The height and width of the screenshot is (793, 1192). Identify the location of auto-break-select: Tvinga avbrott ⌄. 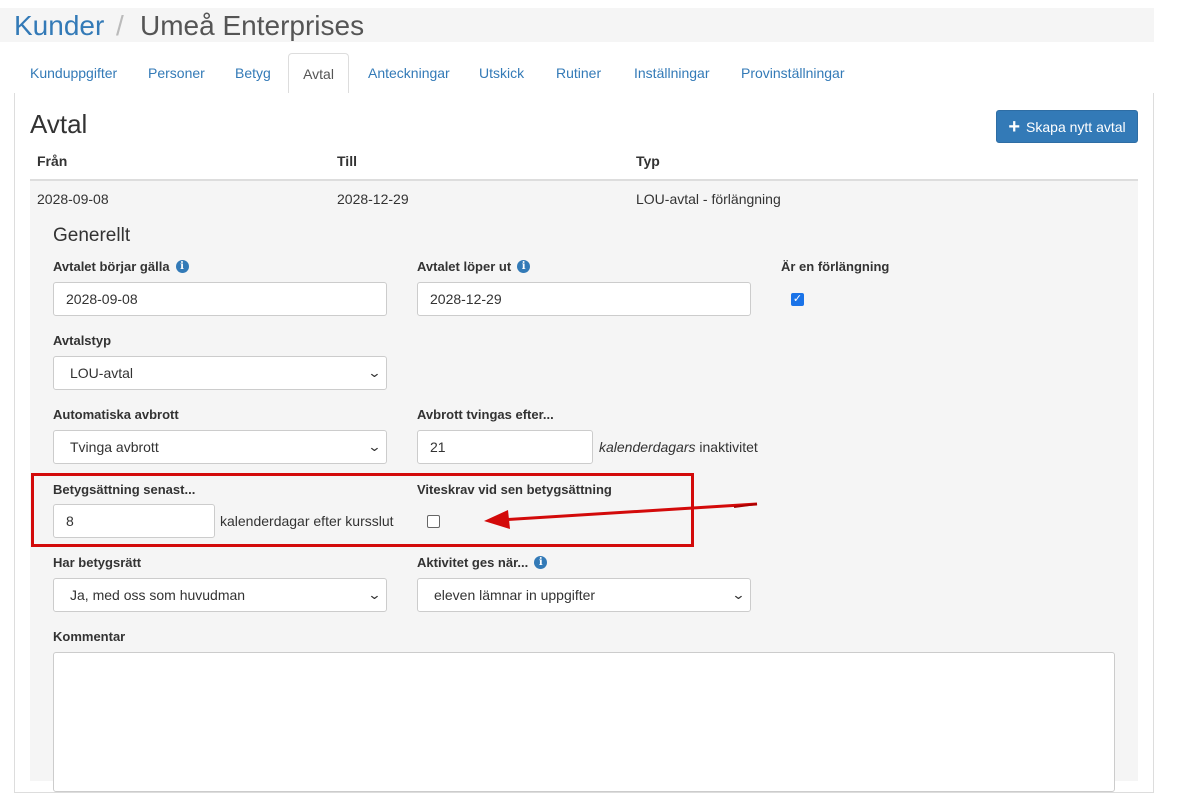
(220, 447).